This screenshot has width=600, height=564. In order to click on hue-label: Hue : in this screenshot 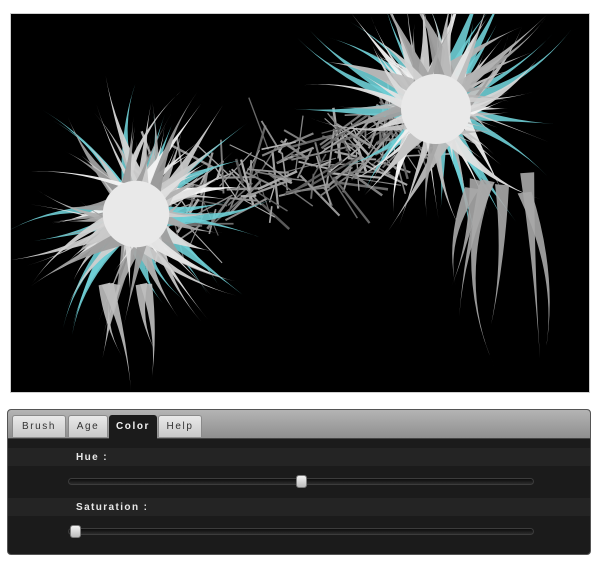, I will do `click(92, 457)`.